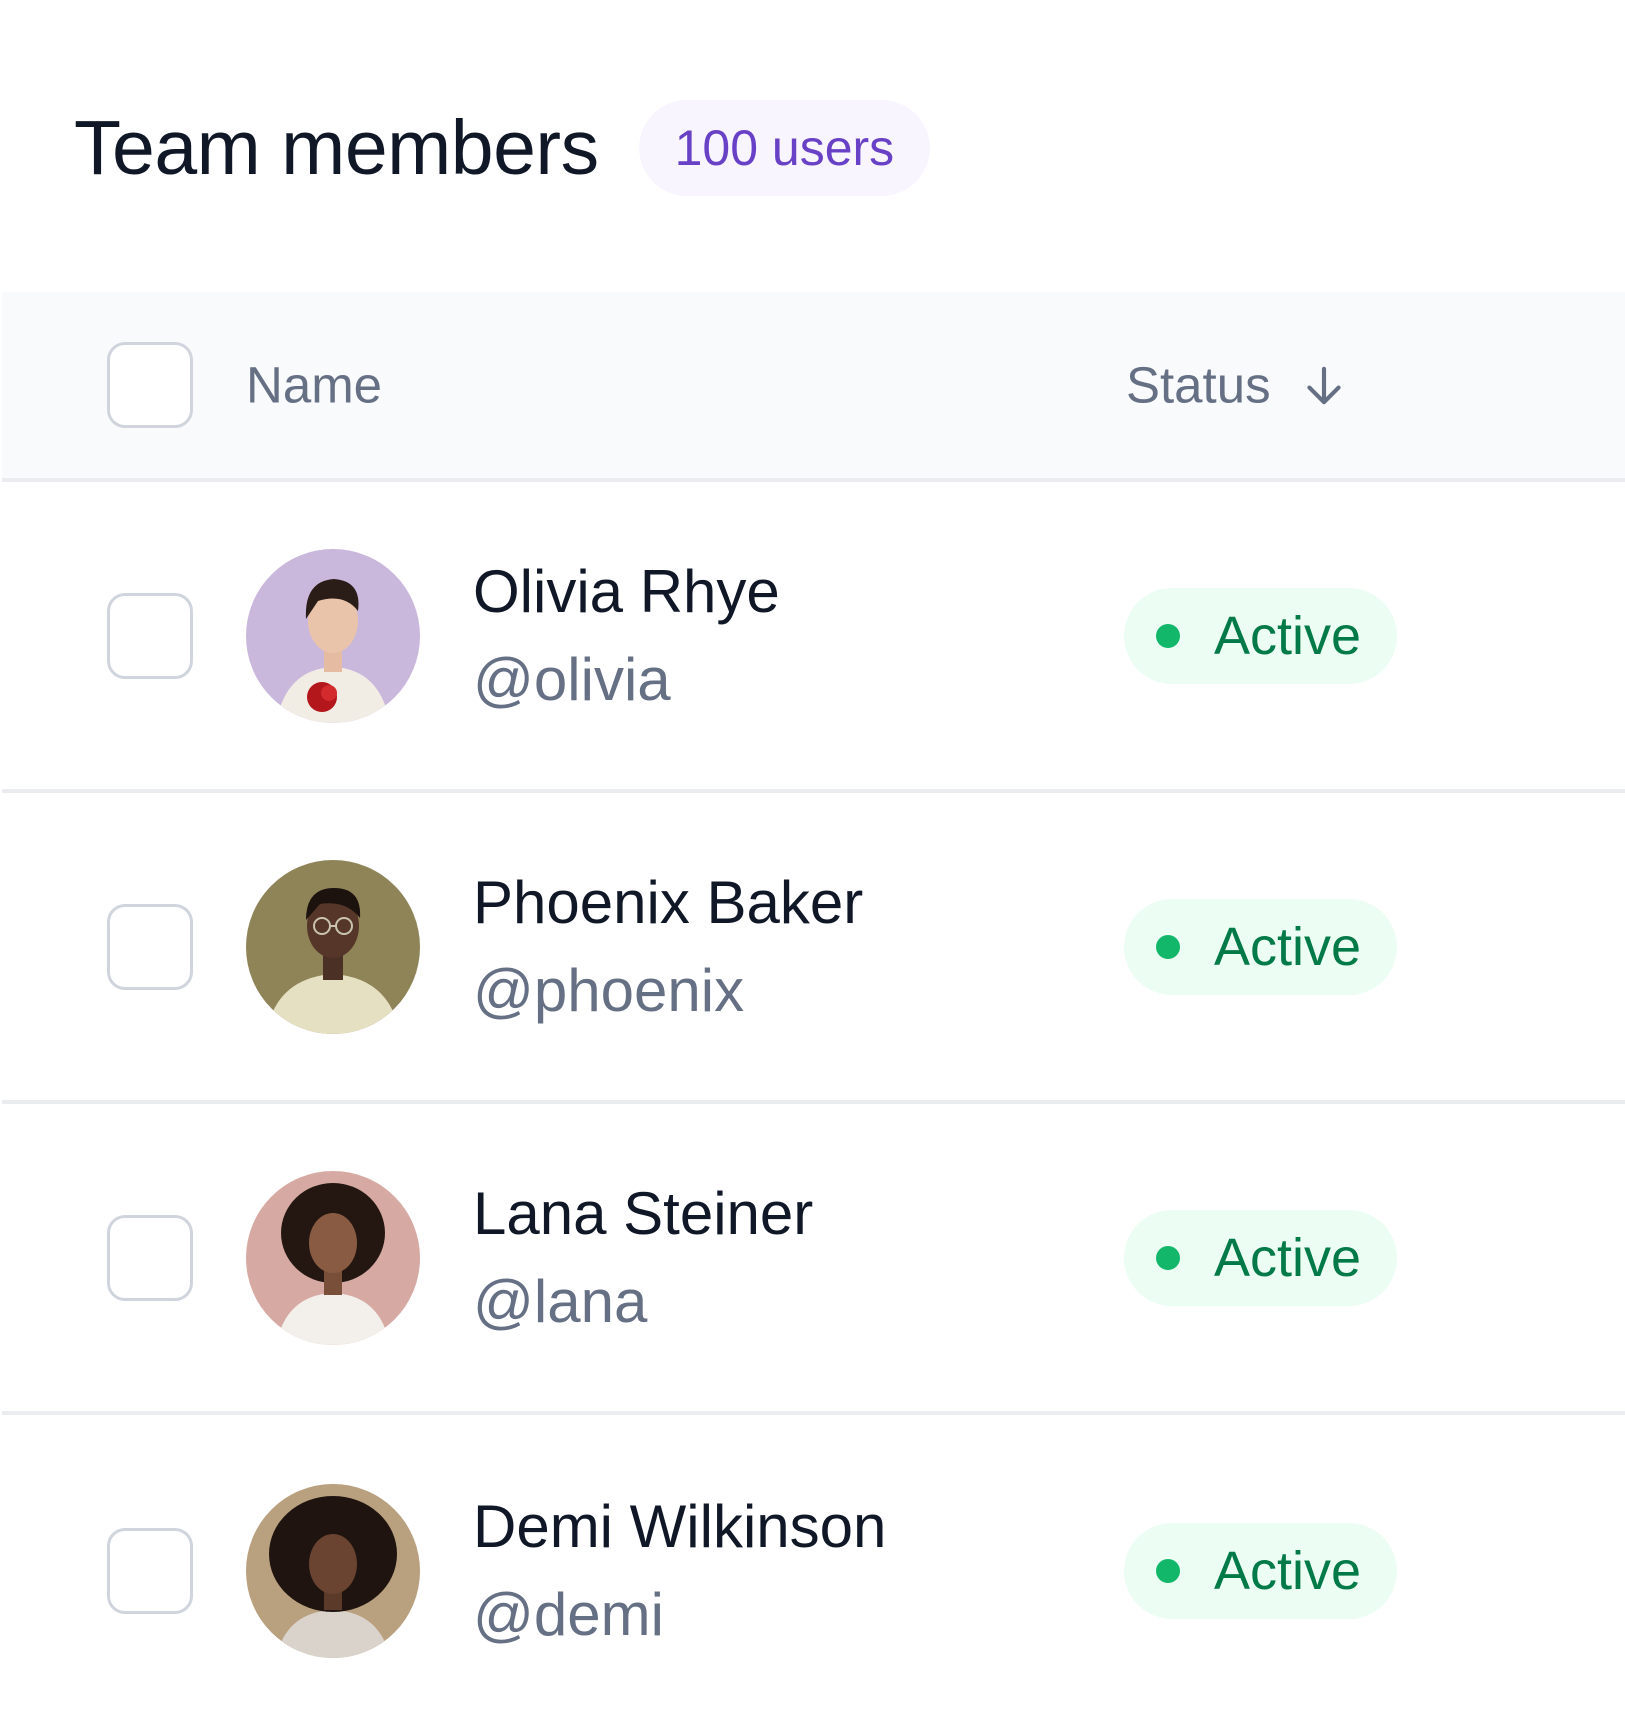 Image resolution: width=1625 pixels, height=1721 pixels. What do you see at coordinates (668, 946) in the screenshot?
I see `member-info: Phoenix Baker @phoenix` at bounding box center [668, 946].